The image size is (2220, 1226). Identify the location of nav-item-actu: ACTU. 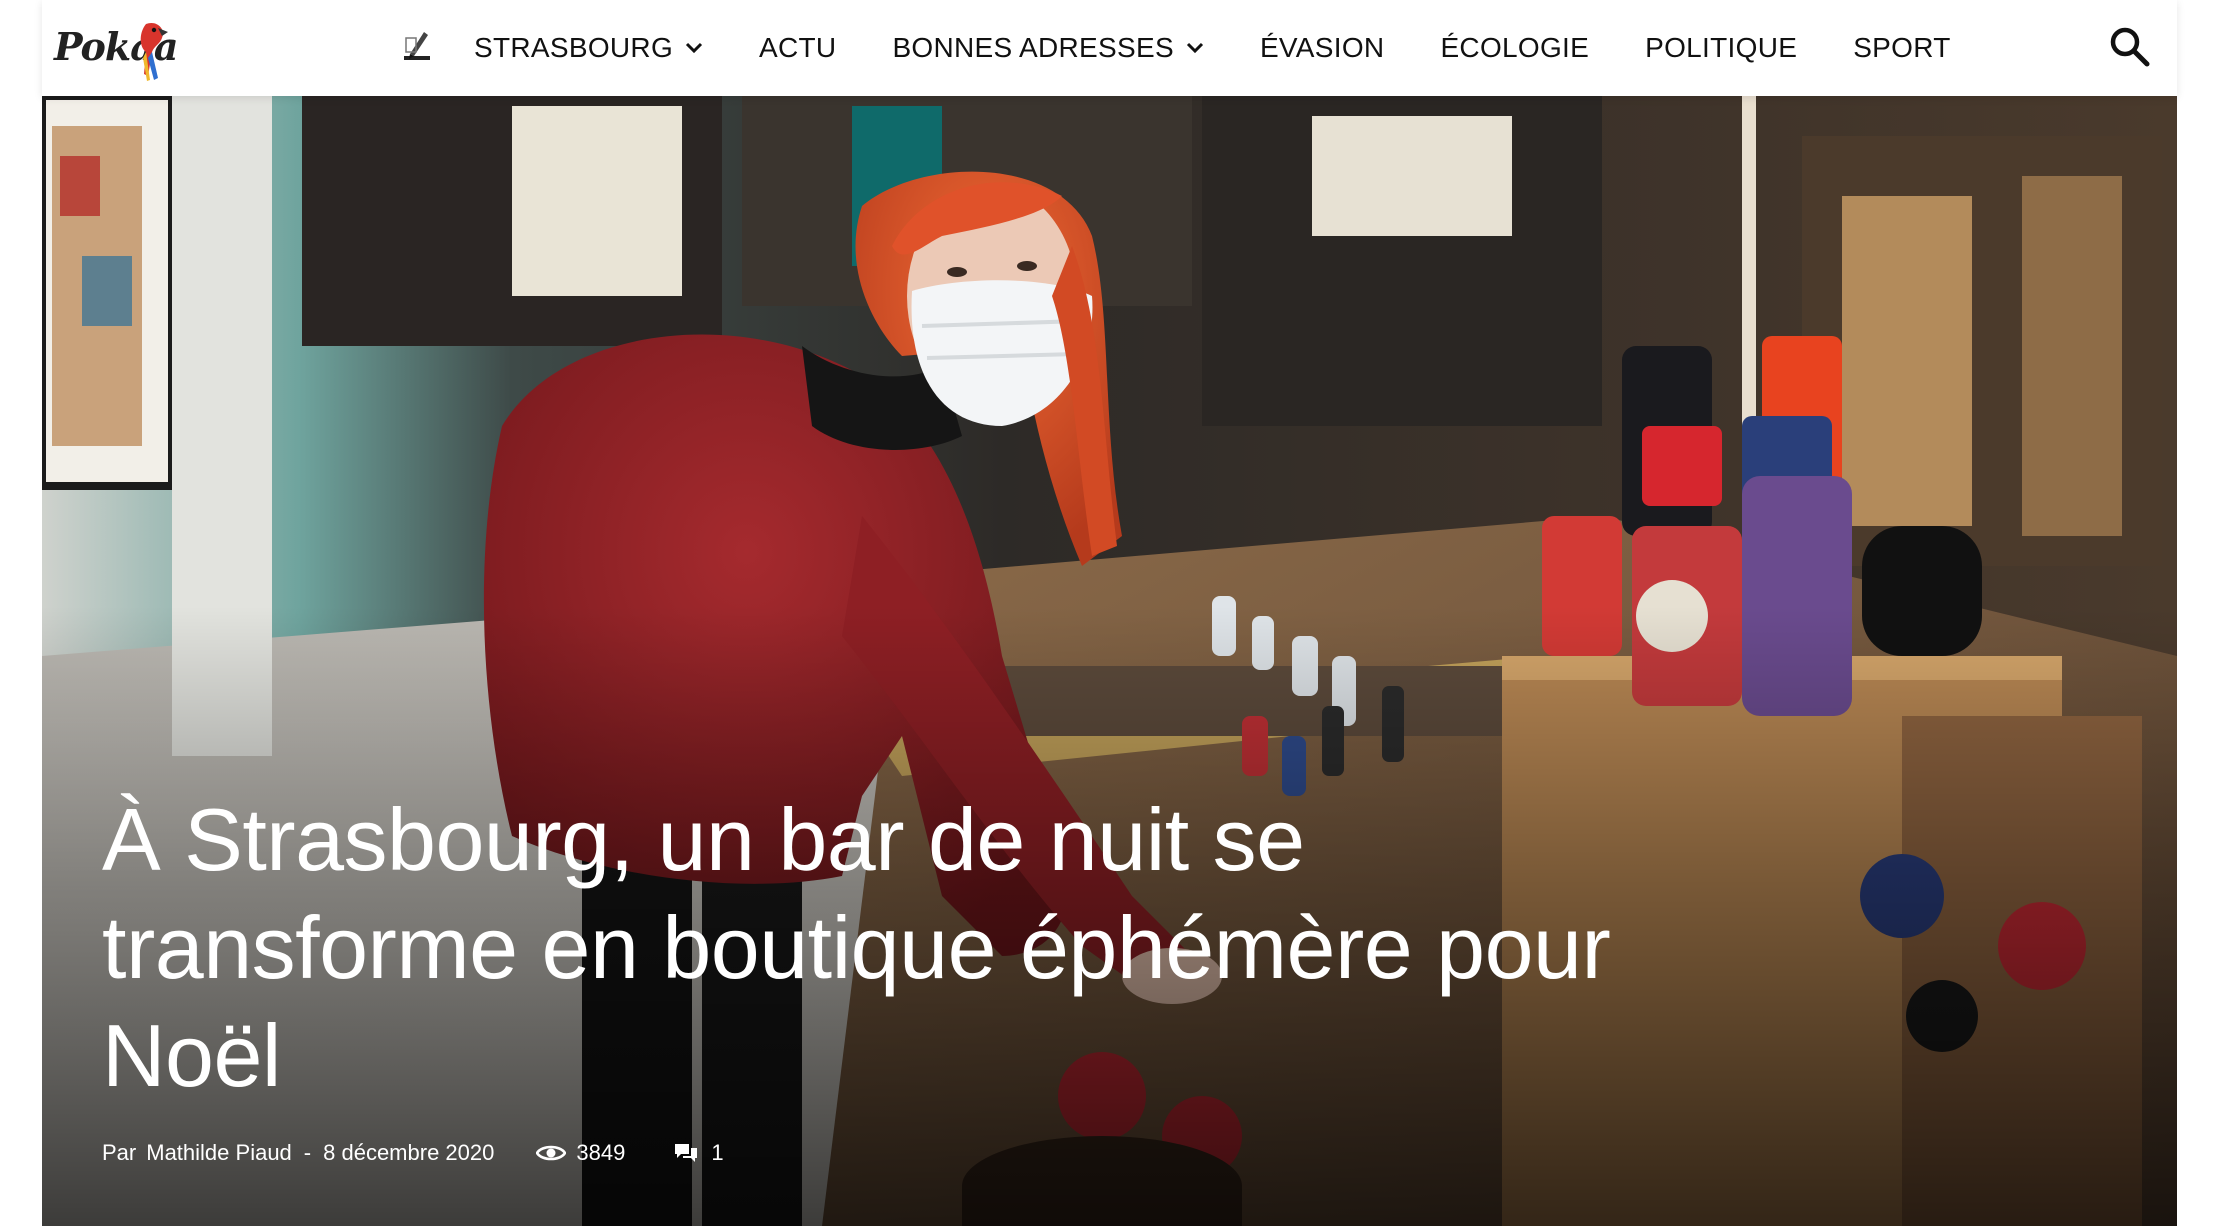
(797, 48).